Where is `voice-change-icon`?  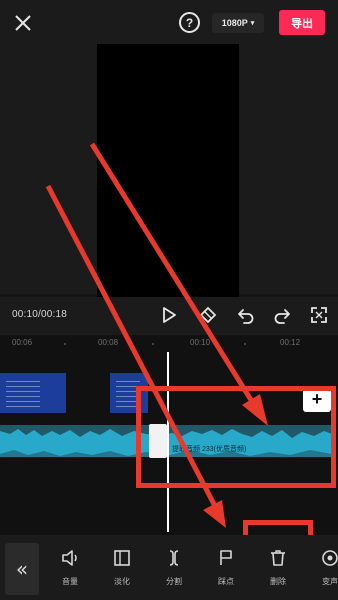
voice-change-icon is located at coordinates (330, 558).